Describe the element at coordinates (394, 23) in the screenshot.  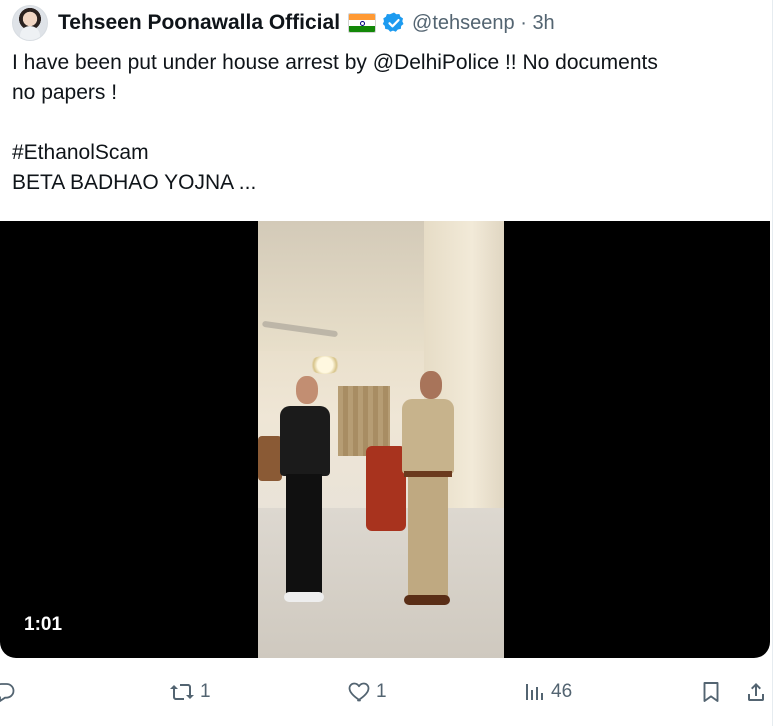
I see `verified-badge-icon` at that location.